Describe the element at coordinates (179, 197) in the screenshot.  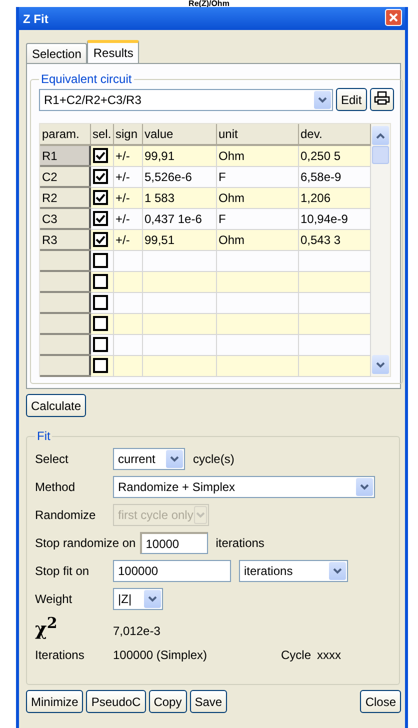
I see `table-cell: 1 583` at that location.